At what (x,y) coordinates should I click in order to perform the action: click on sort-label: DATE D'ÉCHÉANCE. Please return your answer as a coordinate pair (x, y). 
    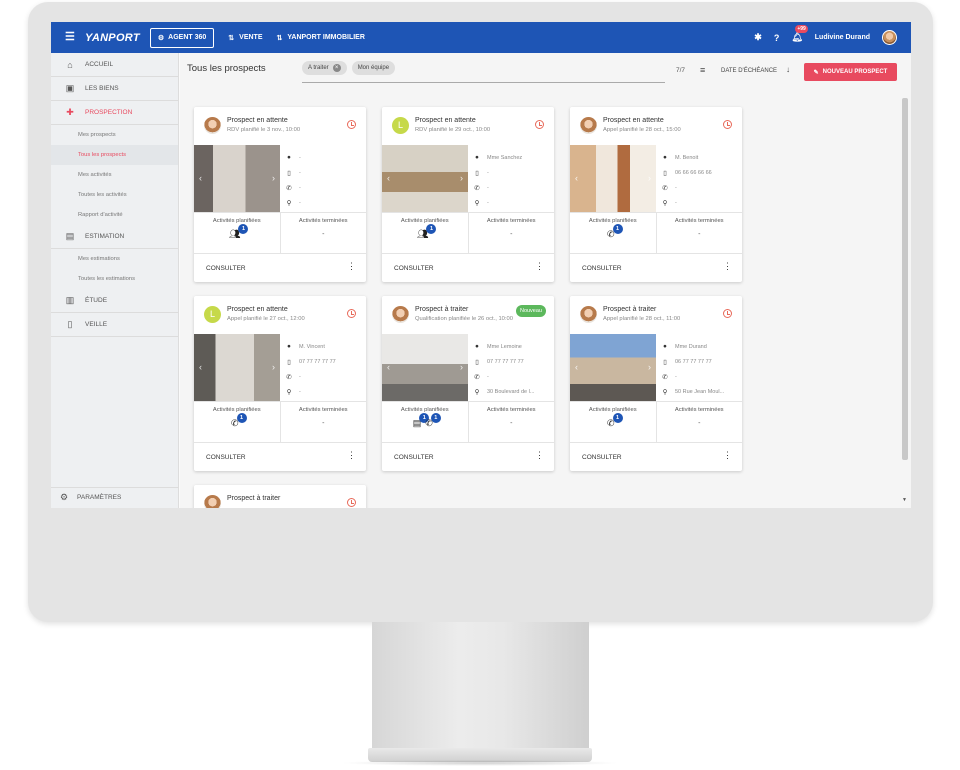
    Looking at the image, I should click on (749, 71).